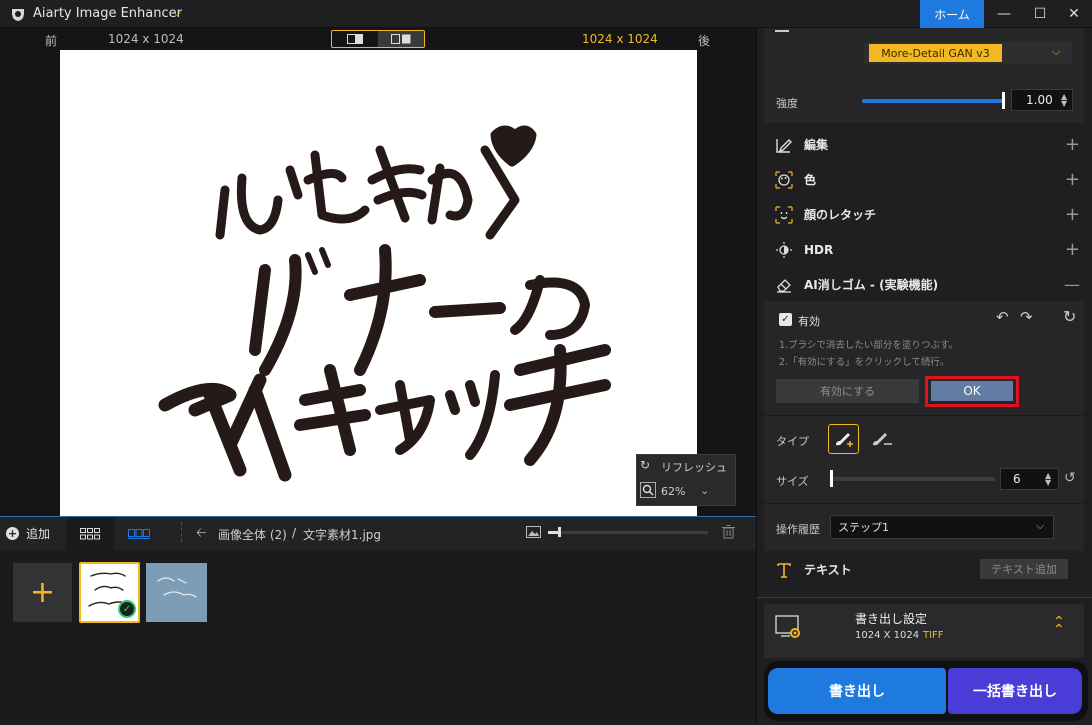 The width and height of the screenshot is (1092, 725). What do you see at coordinates (784, 179) in the screenshot?
I see `palette-icon` at bounding box center [784, 179].